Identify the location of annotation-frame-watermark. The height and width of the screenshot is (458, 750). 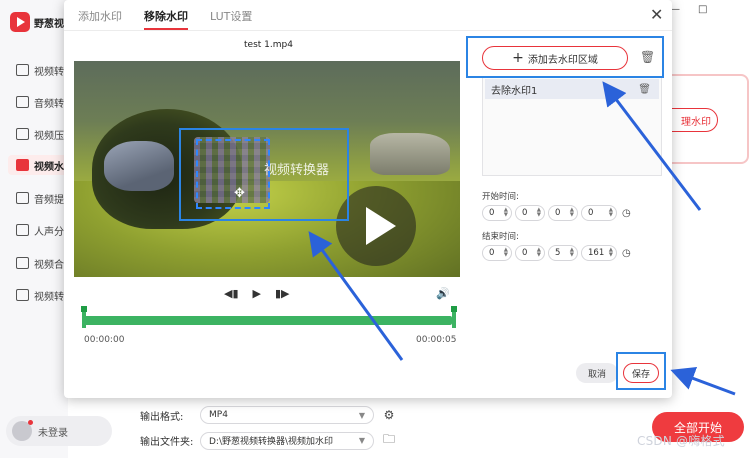
(264, 174).